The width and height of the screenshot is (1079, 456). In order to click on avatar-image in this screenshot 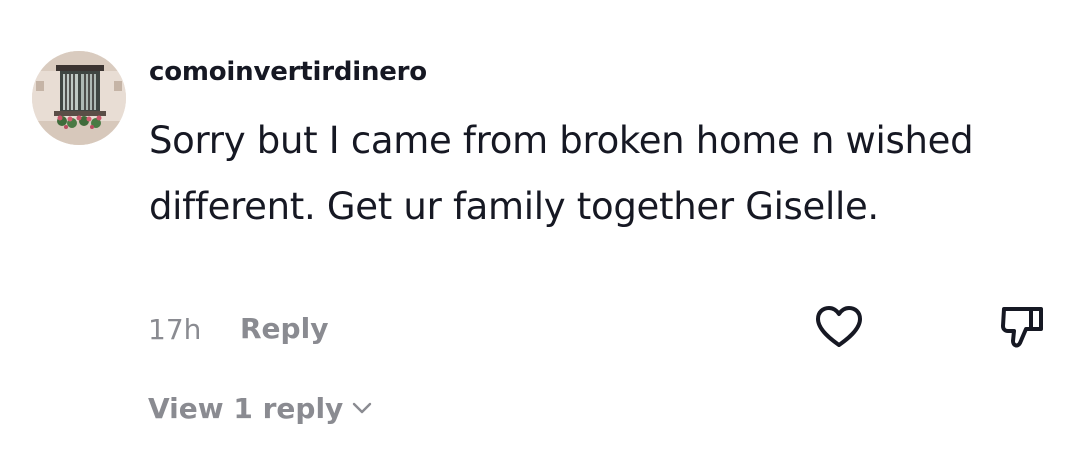, I will do `click(79, 98)`.